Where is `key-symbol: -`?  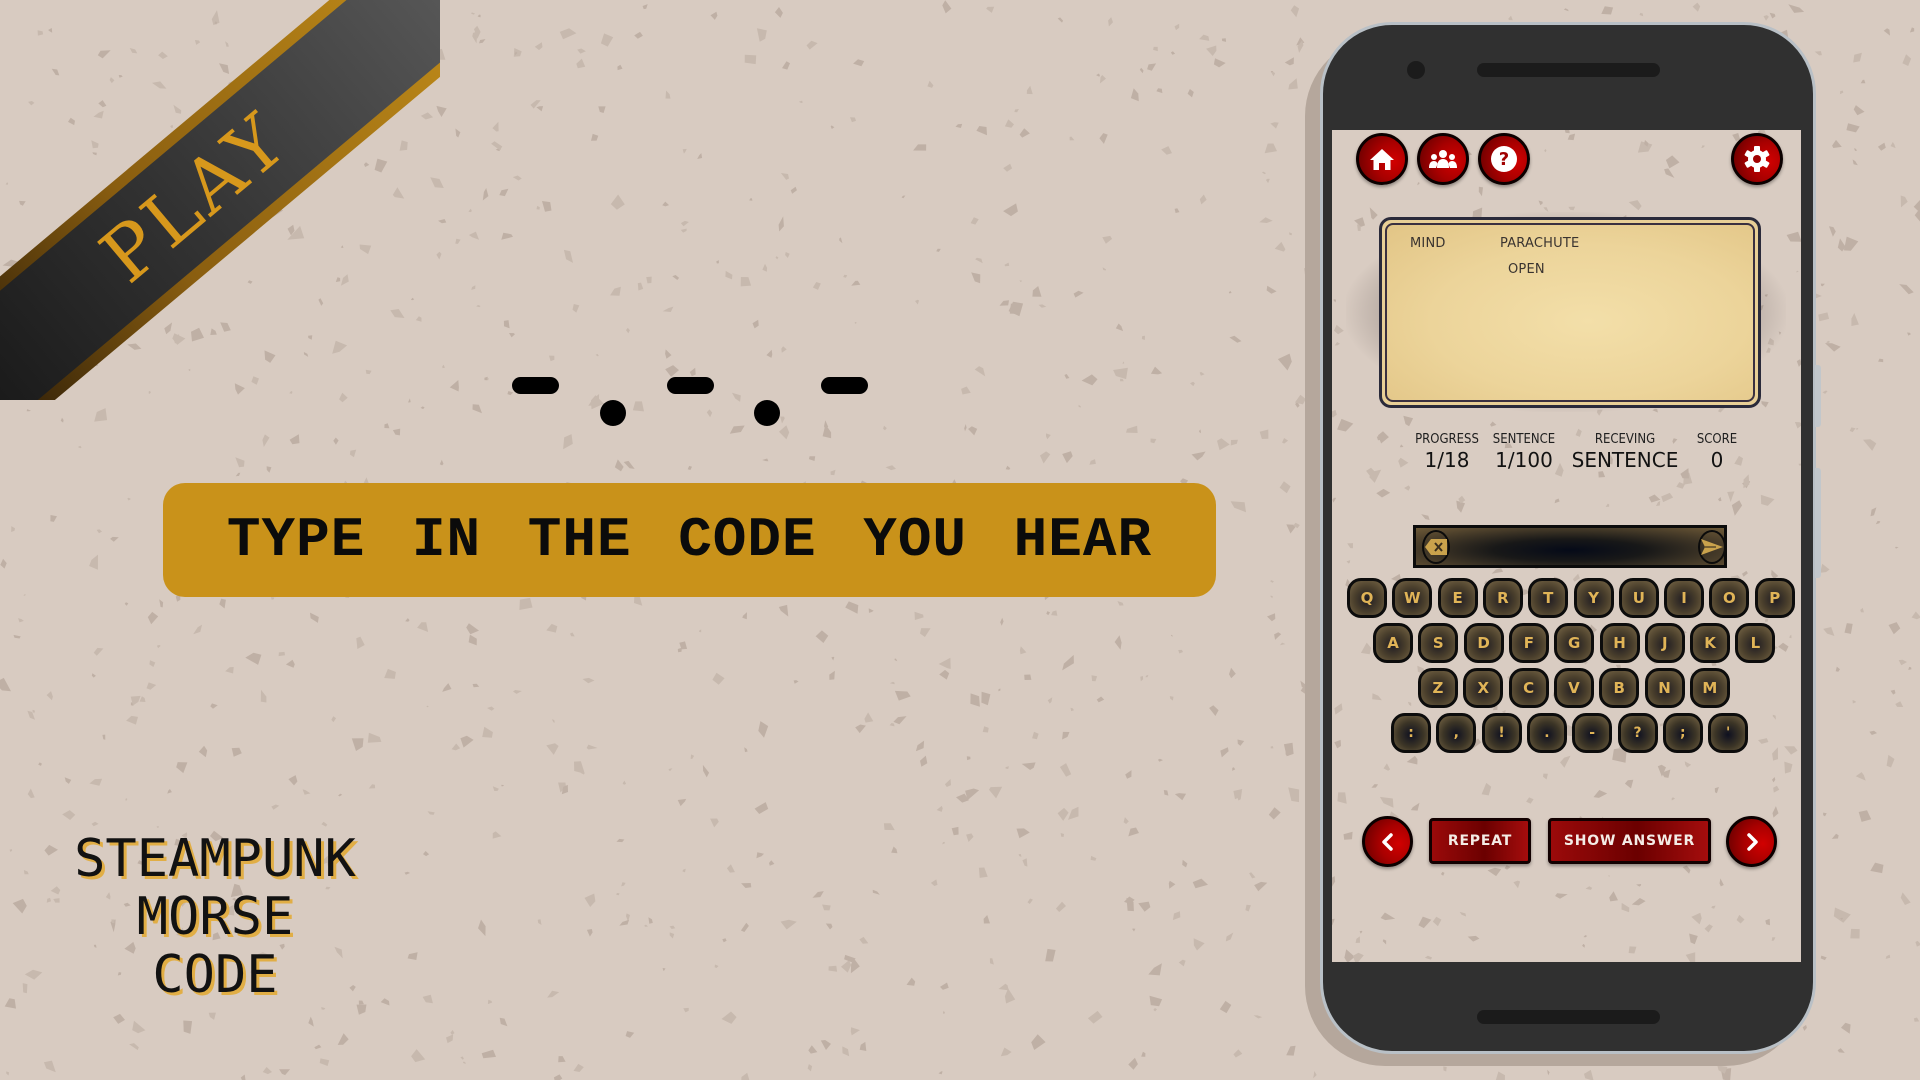 key-symbol: - is located at coordinates (1592, 733).